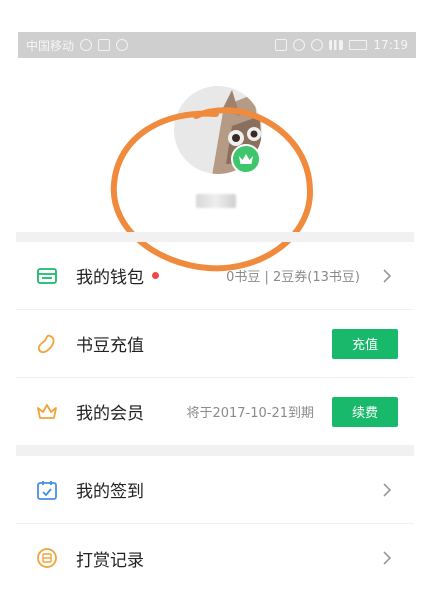  I want to click on menu-item-label: 我的签到, so click(110, 492).